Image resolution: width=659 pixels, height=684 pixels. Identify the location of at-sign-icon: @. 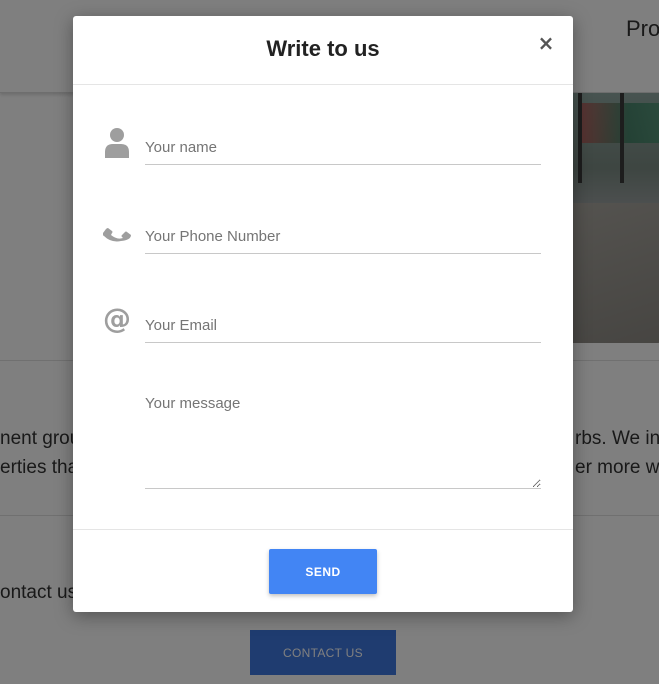
(117, 318).